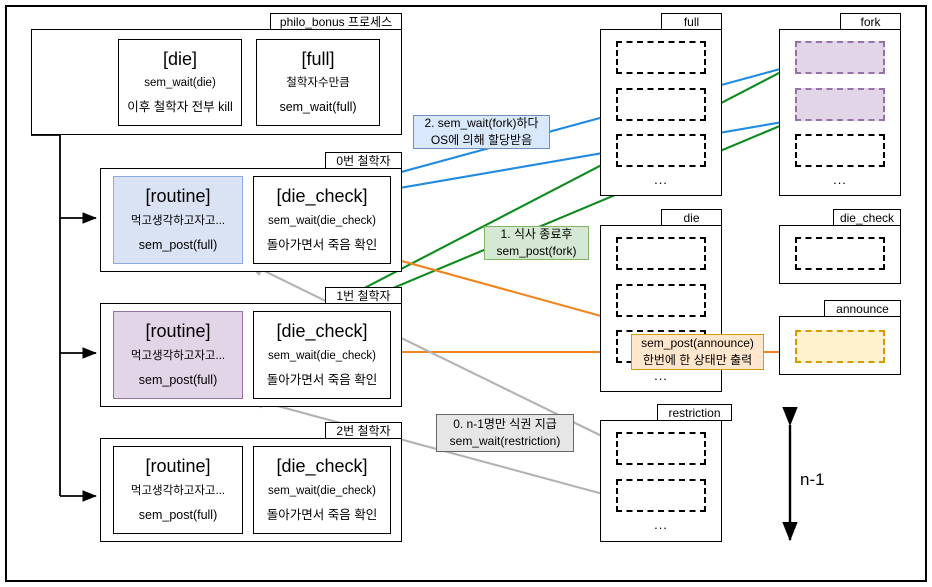  Describe the element at coordinates (336, 21) in the screenshot. I see `process-tab-label: philo_bonus 프로세스` at that location.